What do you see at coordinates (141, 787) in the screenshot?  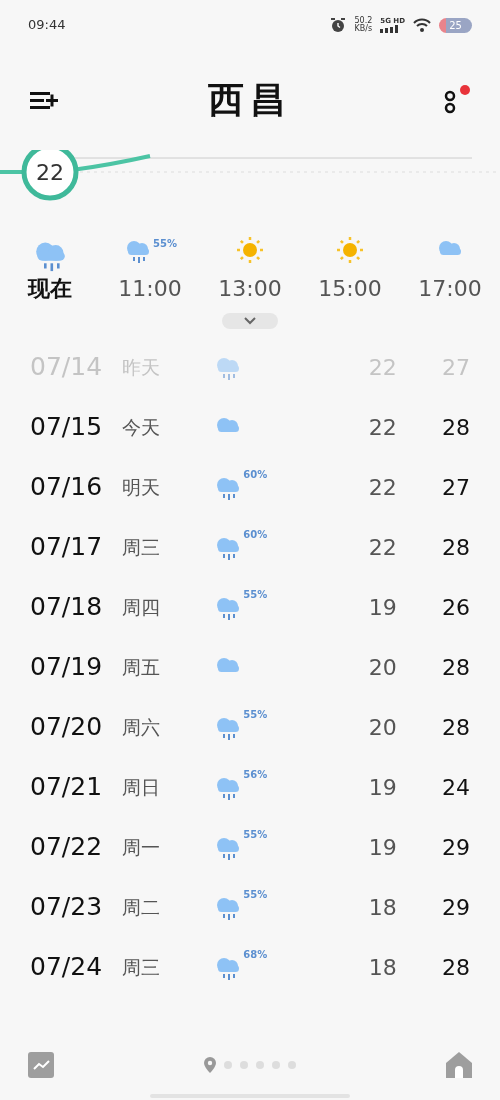 I see `weekday-label: 周日` at bounding box center [141, 787].